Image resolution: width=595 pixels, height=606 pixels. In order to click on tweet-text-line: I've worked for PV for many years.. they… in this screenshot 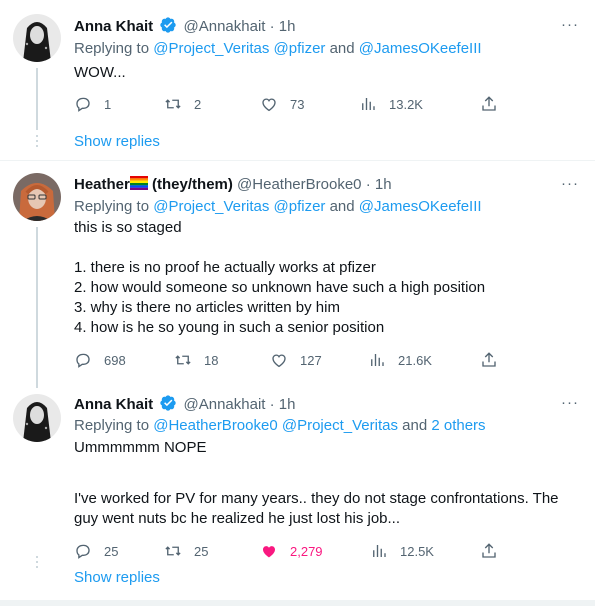, I will do `click(316, 498)`.